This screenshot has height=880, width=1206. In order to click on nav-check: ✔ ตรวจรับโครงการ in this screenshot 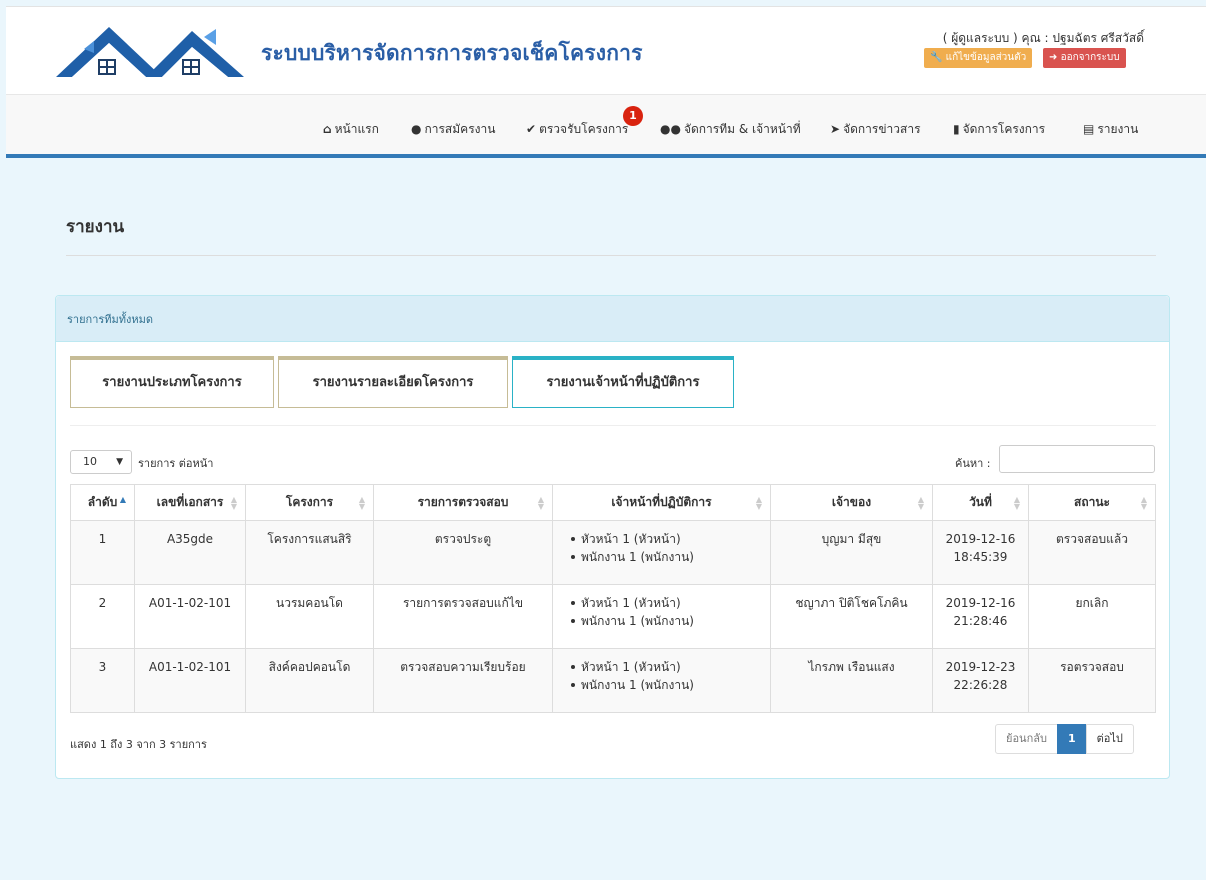, I will do `click(577, 129)`.